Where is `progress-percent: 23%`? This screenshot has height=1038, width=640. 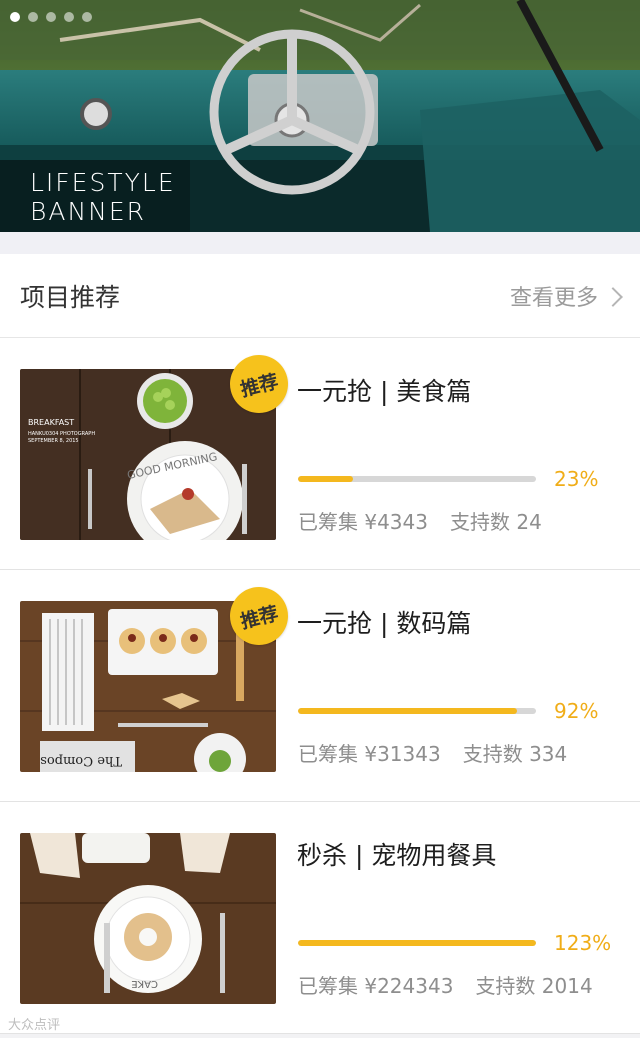 progress-percent: 23% is located at coordinates (576, 479).